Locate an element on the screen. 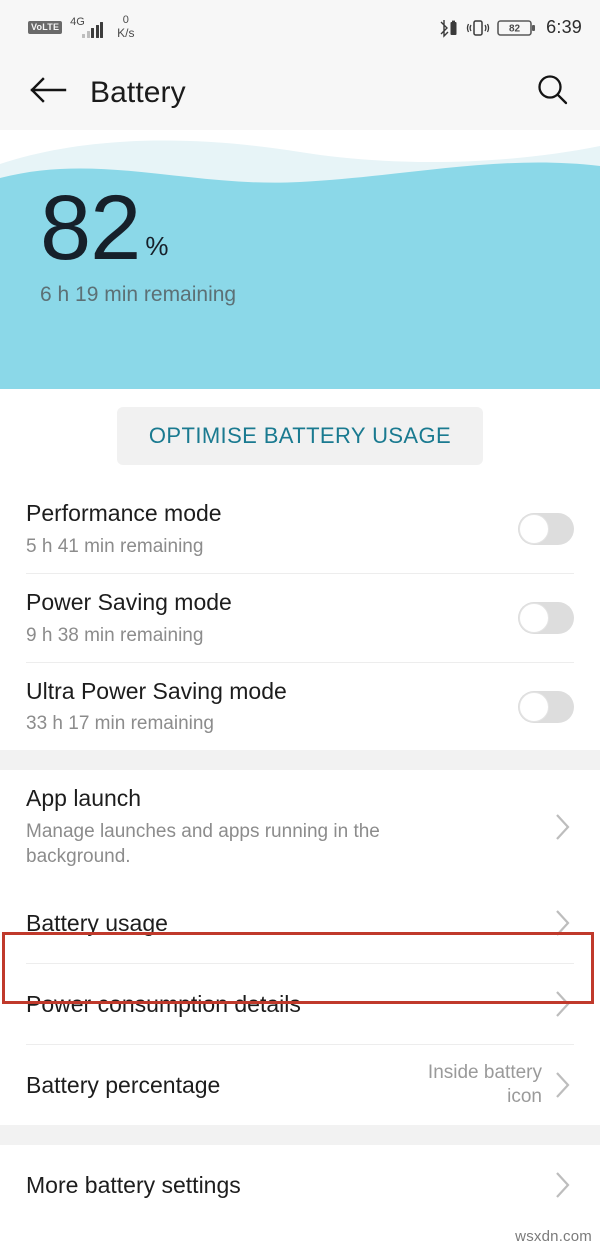 This screenshot has height=1249, width=600. row-subtitle: 33 h 17 min remaining is located at coordinates (120, 724).